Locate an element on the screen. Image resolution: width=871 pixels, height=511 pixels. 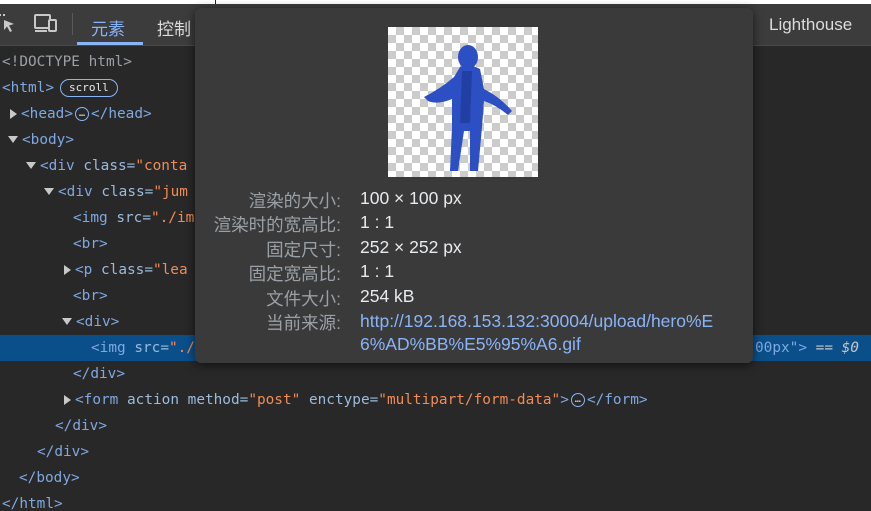
console-ref-label: == $0 is located at coordinates (837, 348).